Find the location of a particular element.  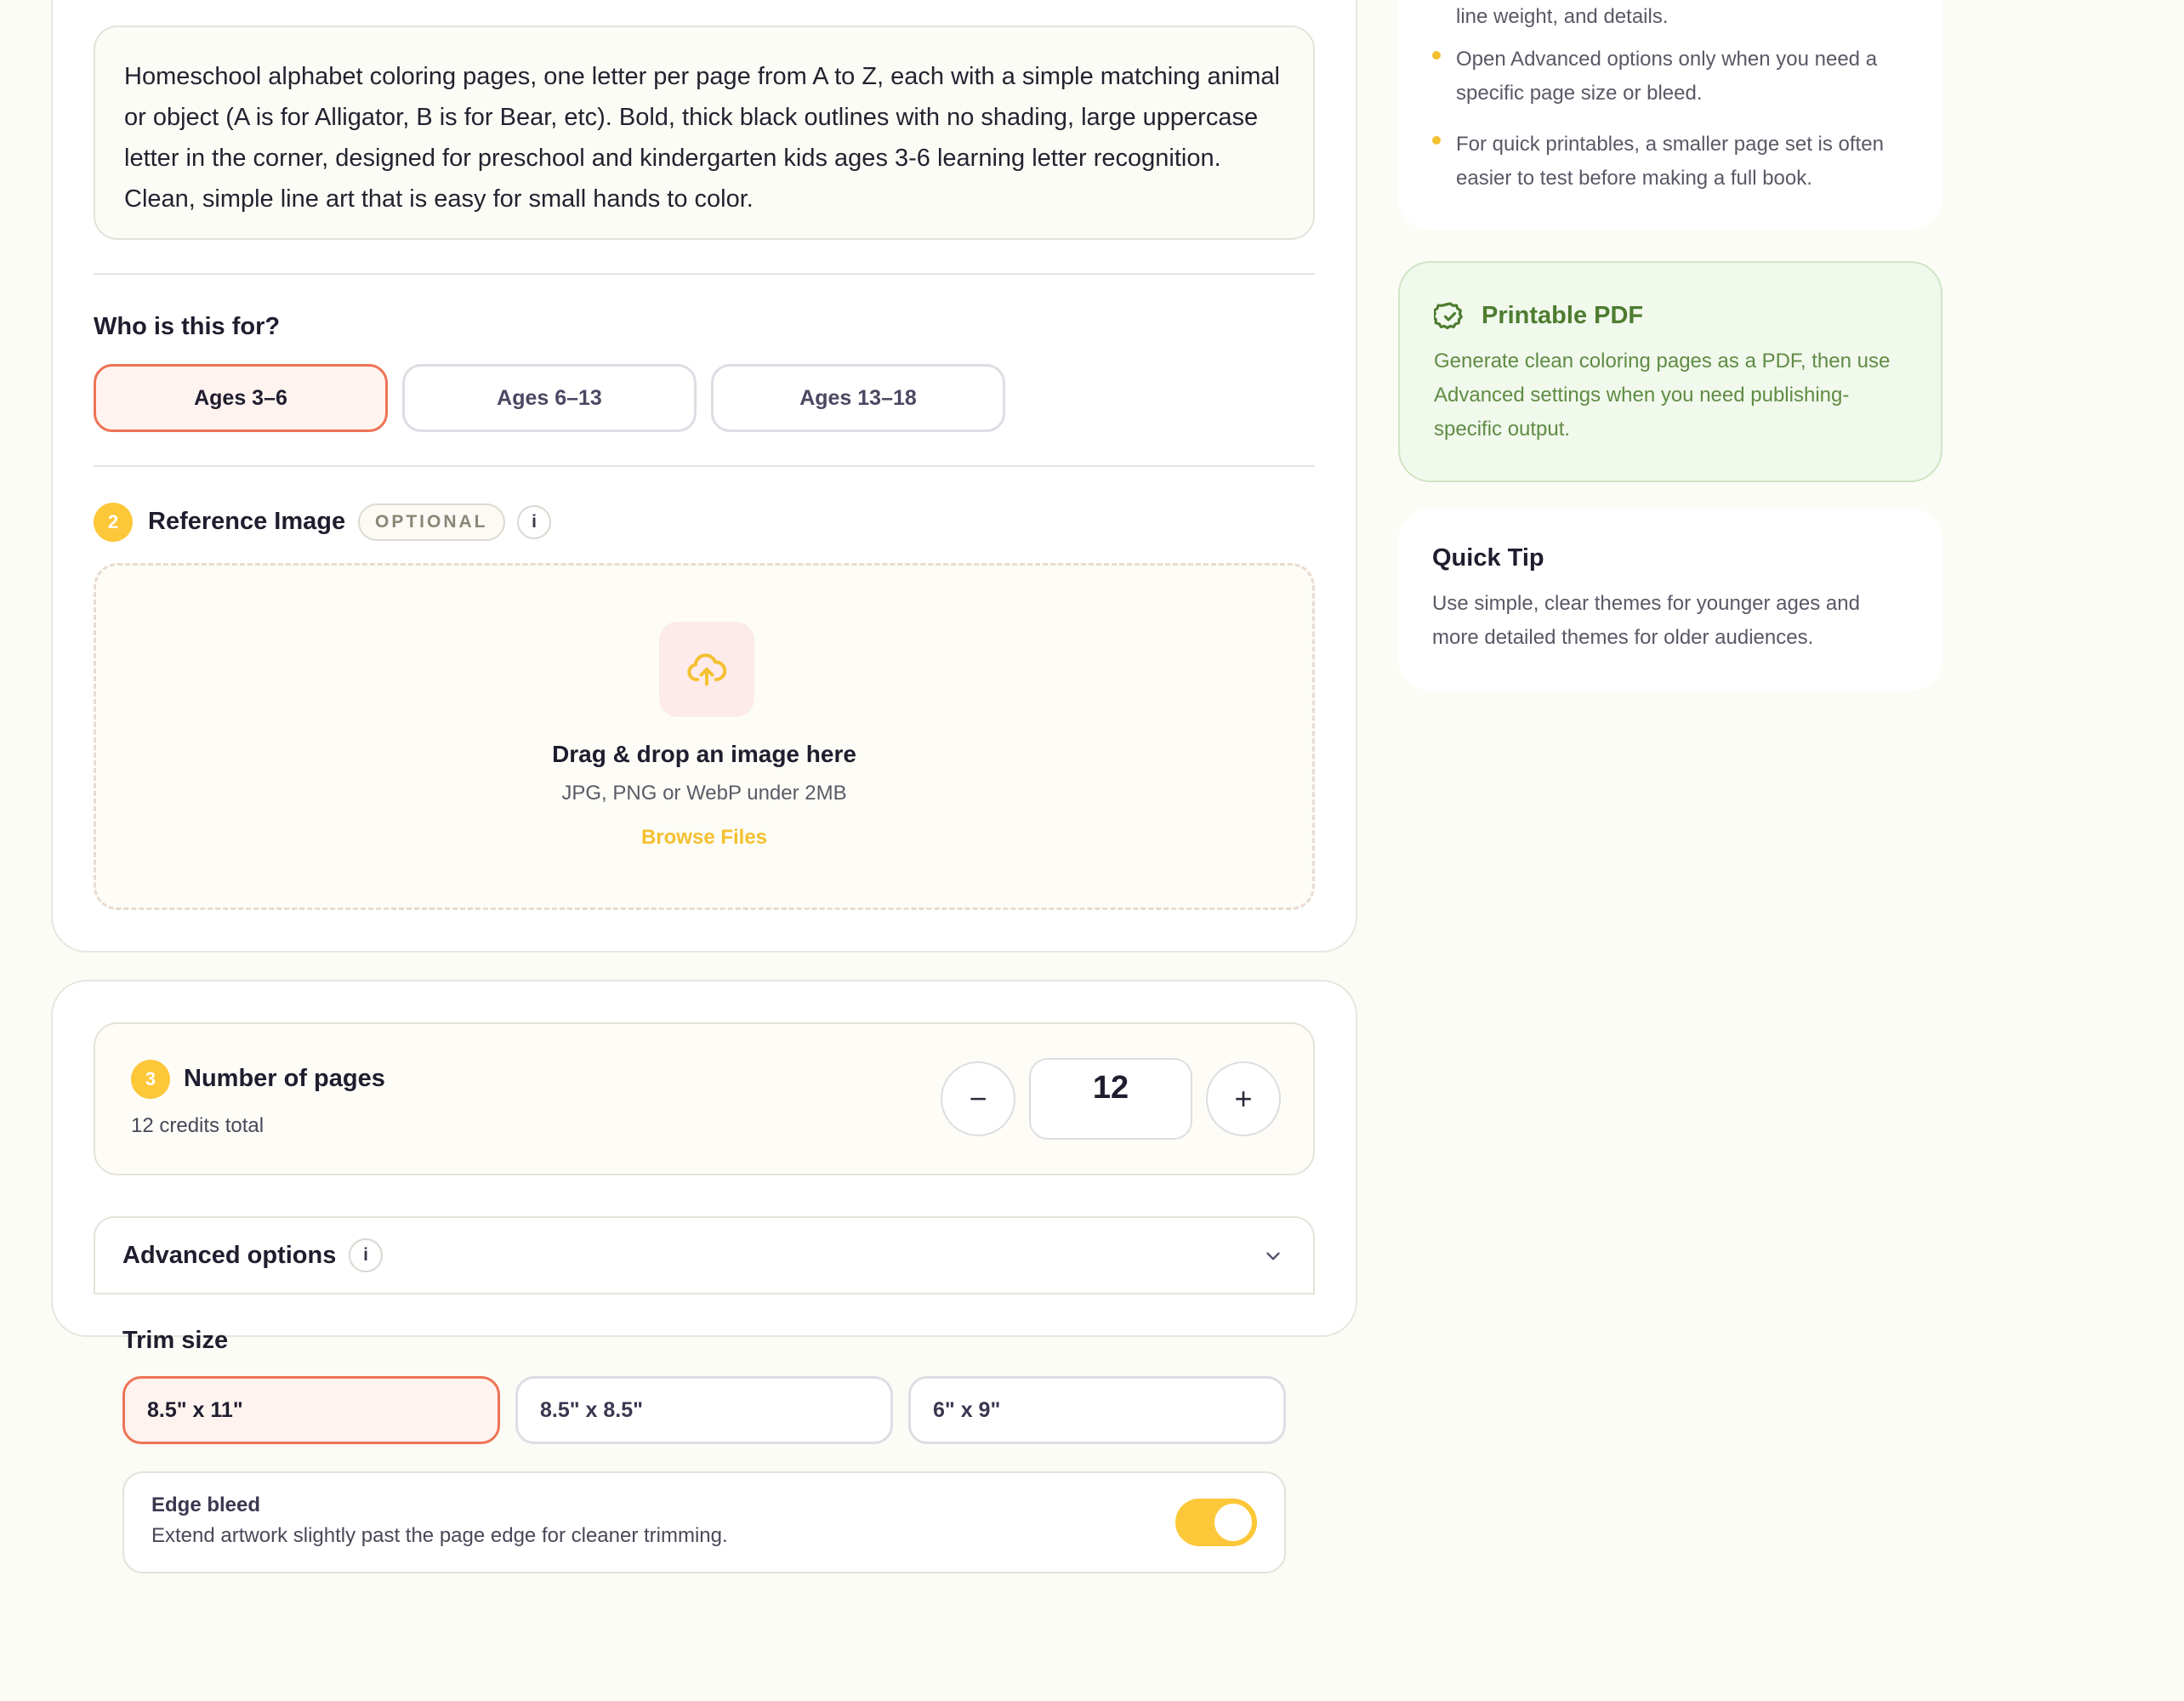

cloud-upload-icon is located at coordinates (706, 670).